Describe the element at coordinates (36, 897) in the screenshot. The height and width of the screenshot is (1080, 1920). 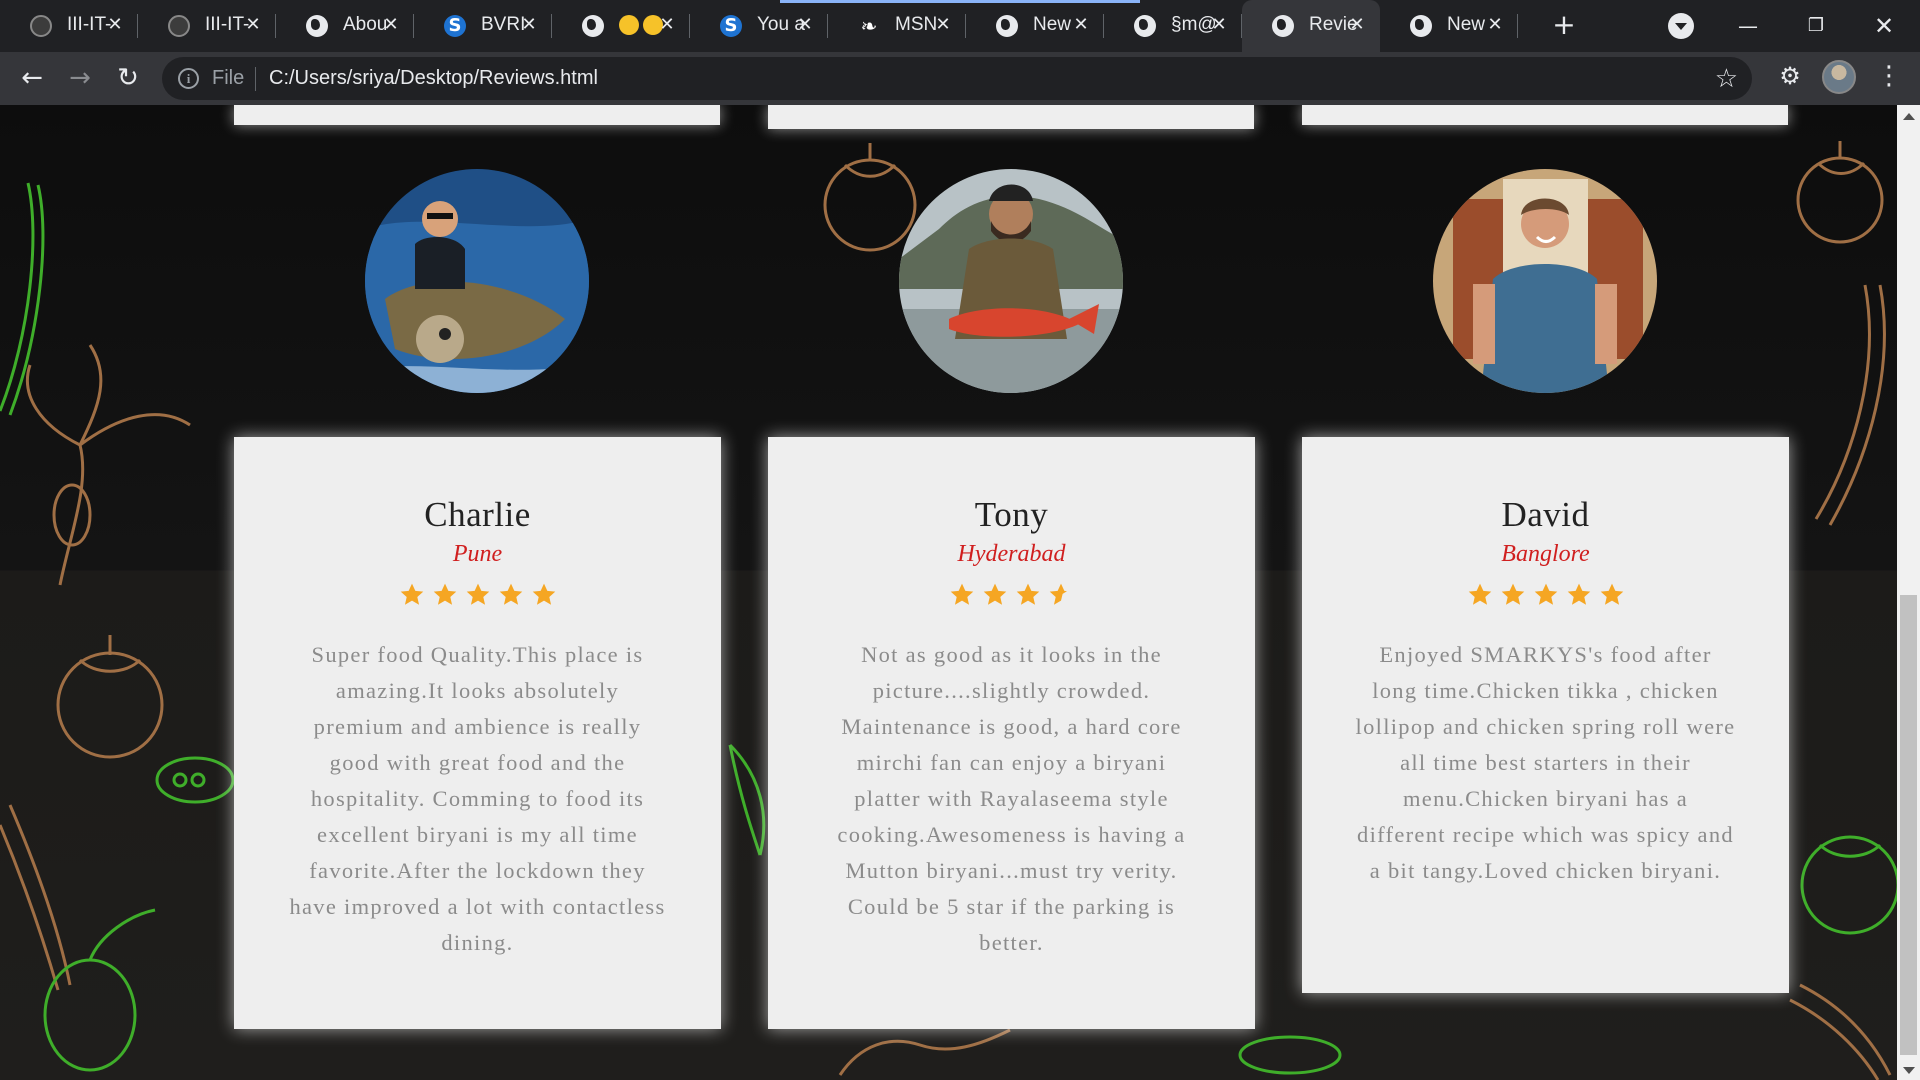
I see `carrot-drawing-icon` at that location.